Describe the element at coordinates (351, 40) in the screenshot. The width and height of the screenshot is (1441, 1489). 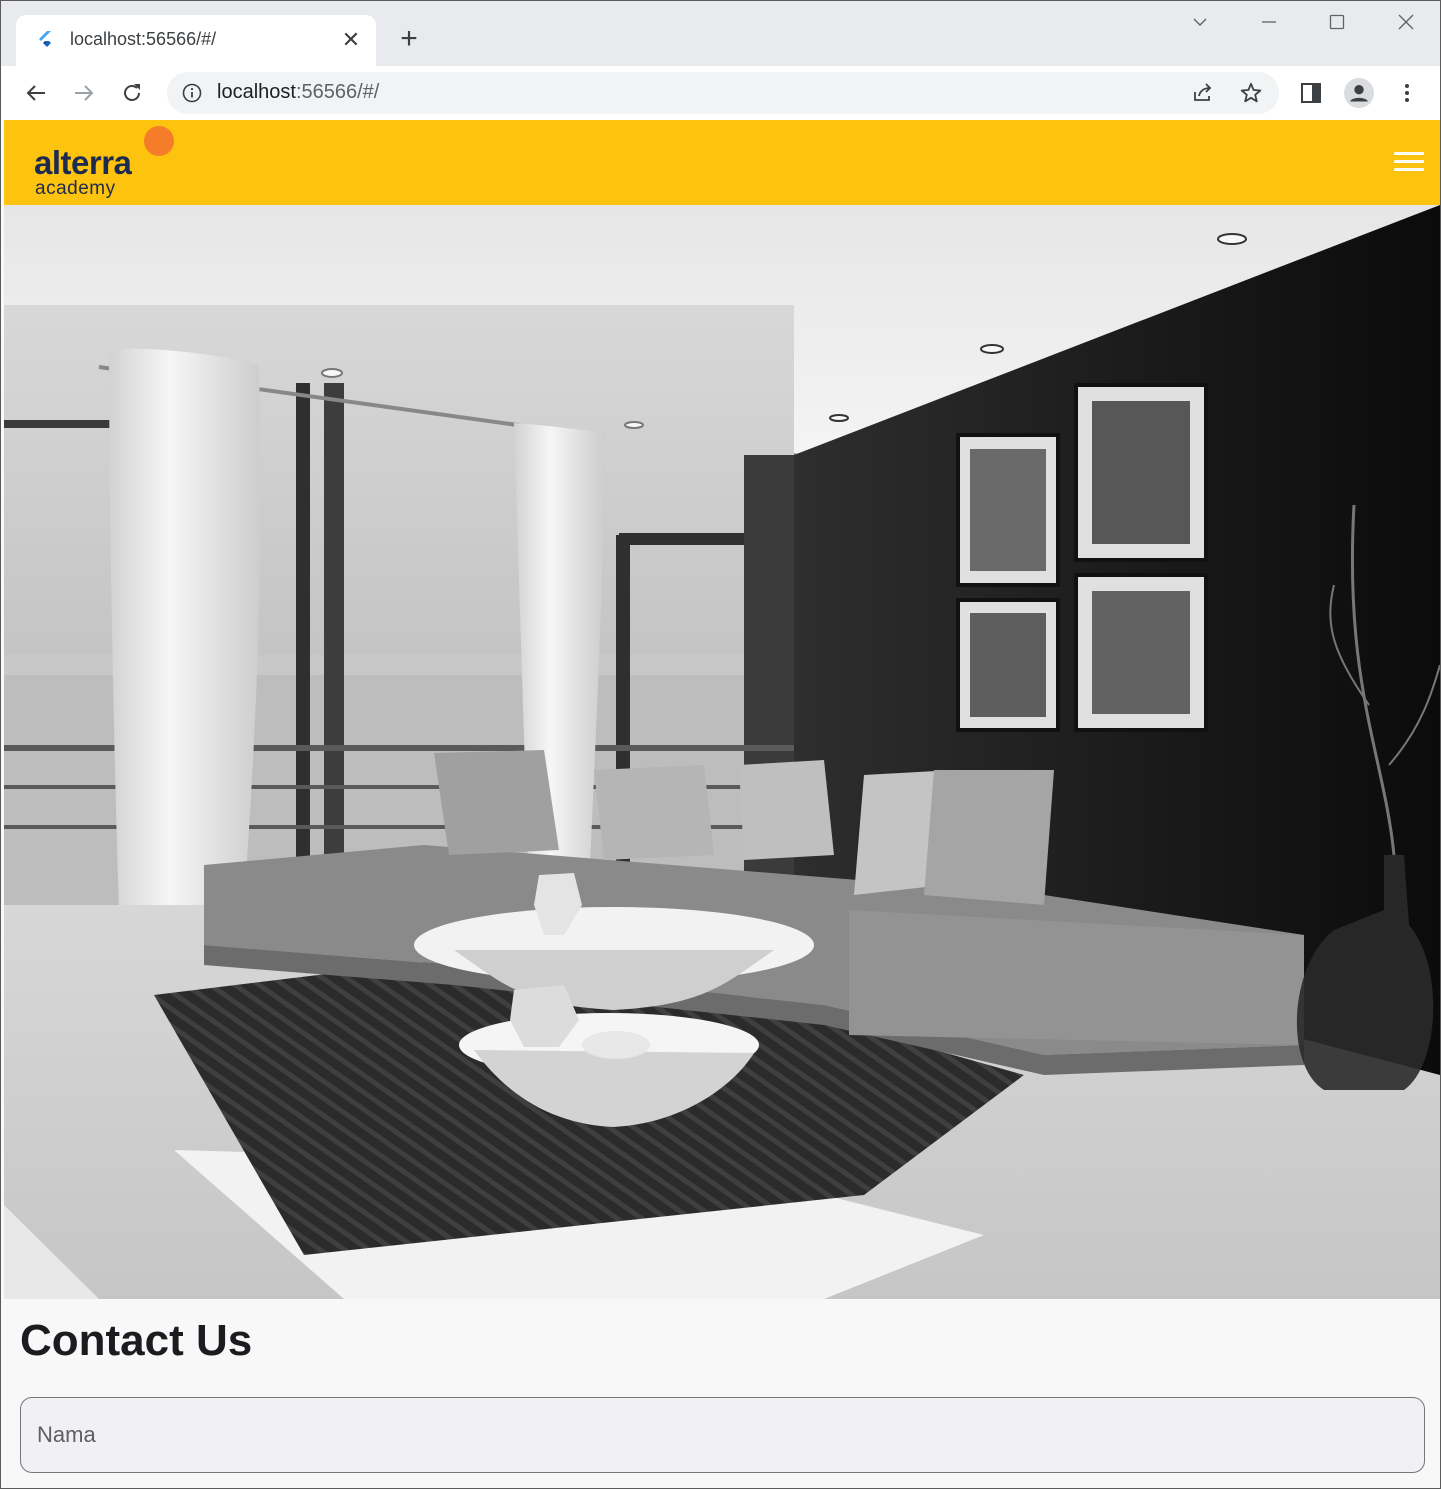
I see `close-icon: ✕` at that location.